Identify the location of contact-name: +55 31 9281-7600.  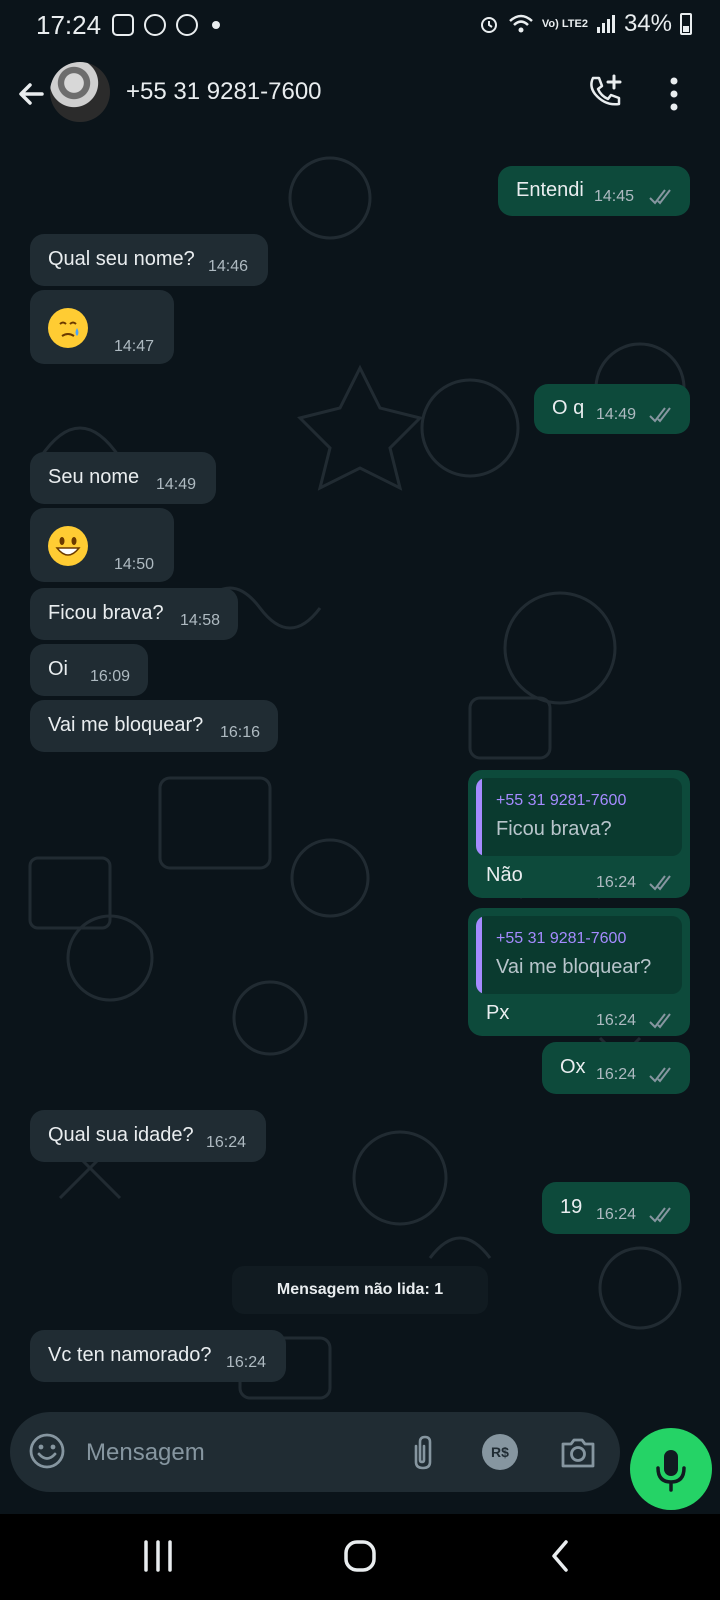
(224, 92).